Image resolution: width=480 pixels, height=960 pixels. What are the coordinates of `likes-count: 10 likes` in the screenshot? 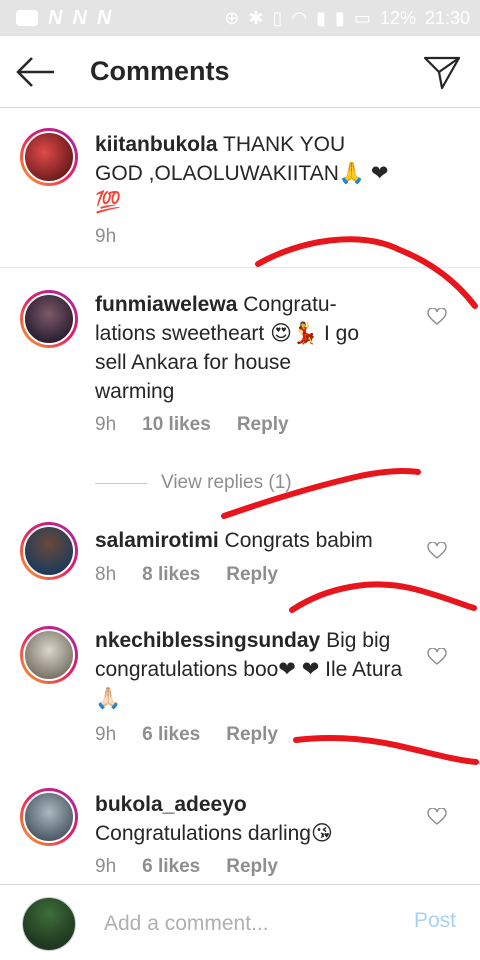 It's located at (176, 425).